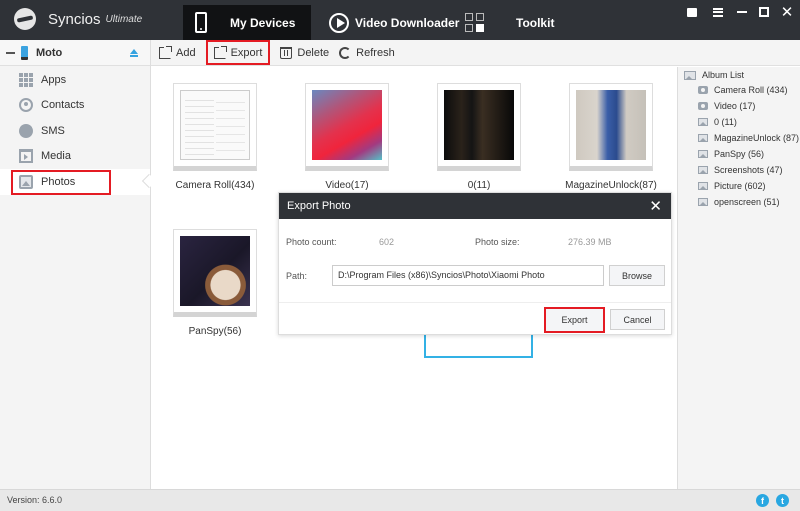 The width and height of the screenshot is (800, 511). I want to click on album-list-item: MagazineUnlock (87), so click(739, 138).